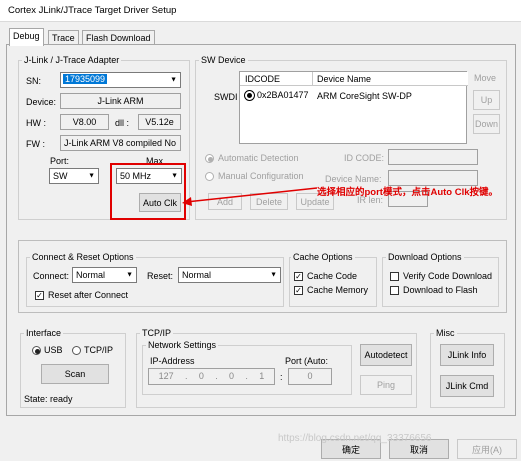  What do you see at coordinates (261, 176) in the screenshot?
I see `manual-config-label: Manual Configuration` at bounding box center [261, 176].